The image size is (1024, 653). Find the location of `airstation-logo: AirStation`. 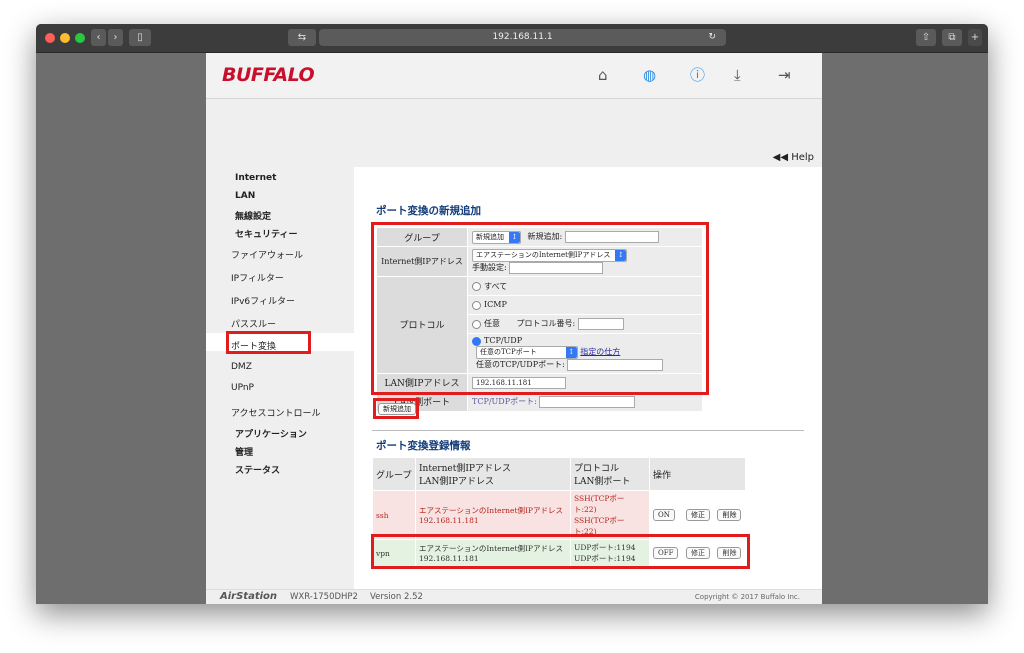

airstation-logo: AirStation is located at coordinates (249, 596).